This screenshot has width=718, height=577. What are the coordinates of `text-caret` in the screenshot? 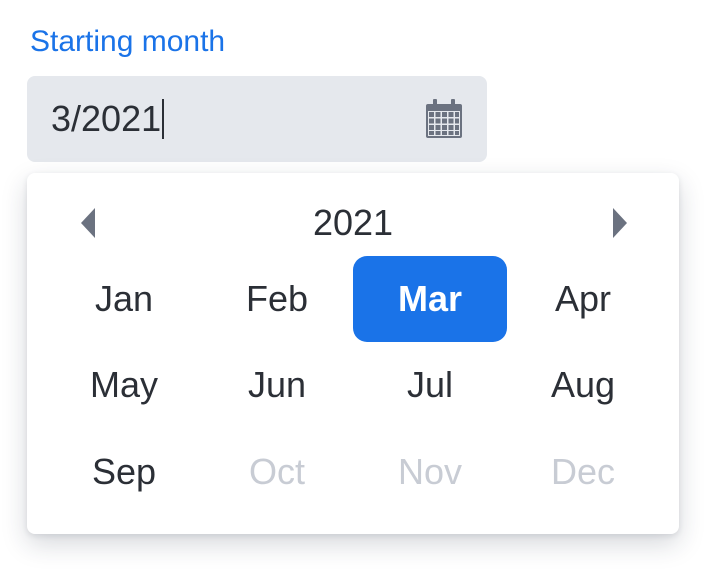 It's located at (163, 119).